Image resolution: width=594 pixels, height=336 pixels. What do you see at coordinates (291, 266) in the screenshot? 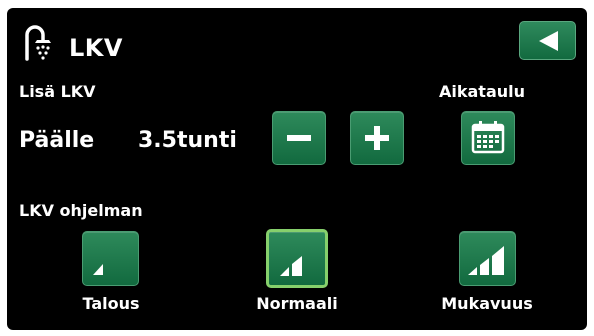
I see `level-2-bars-icon` at bounding box center [291, 266].